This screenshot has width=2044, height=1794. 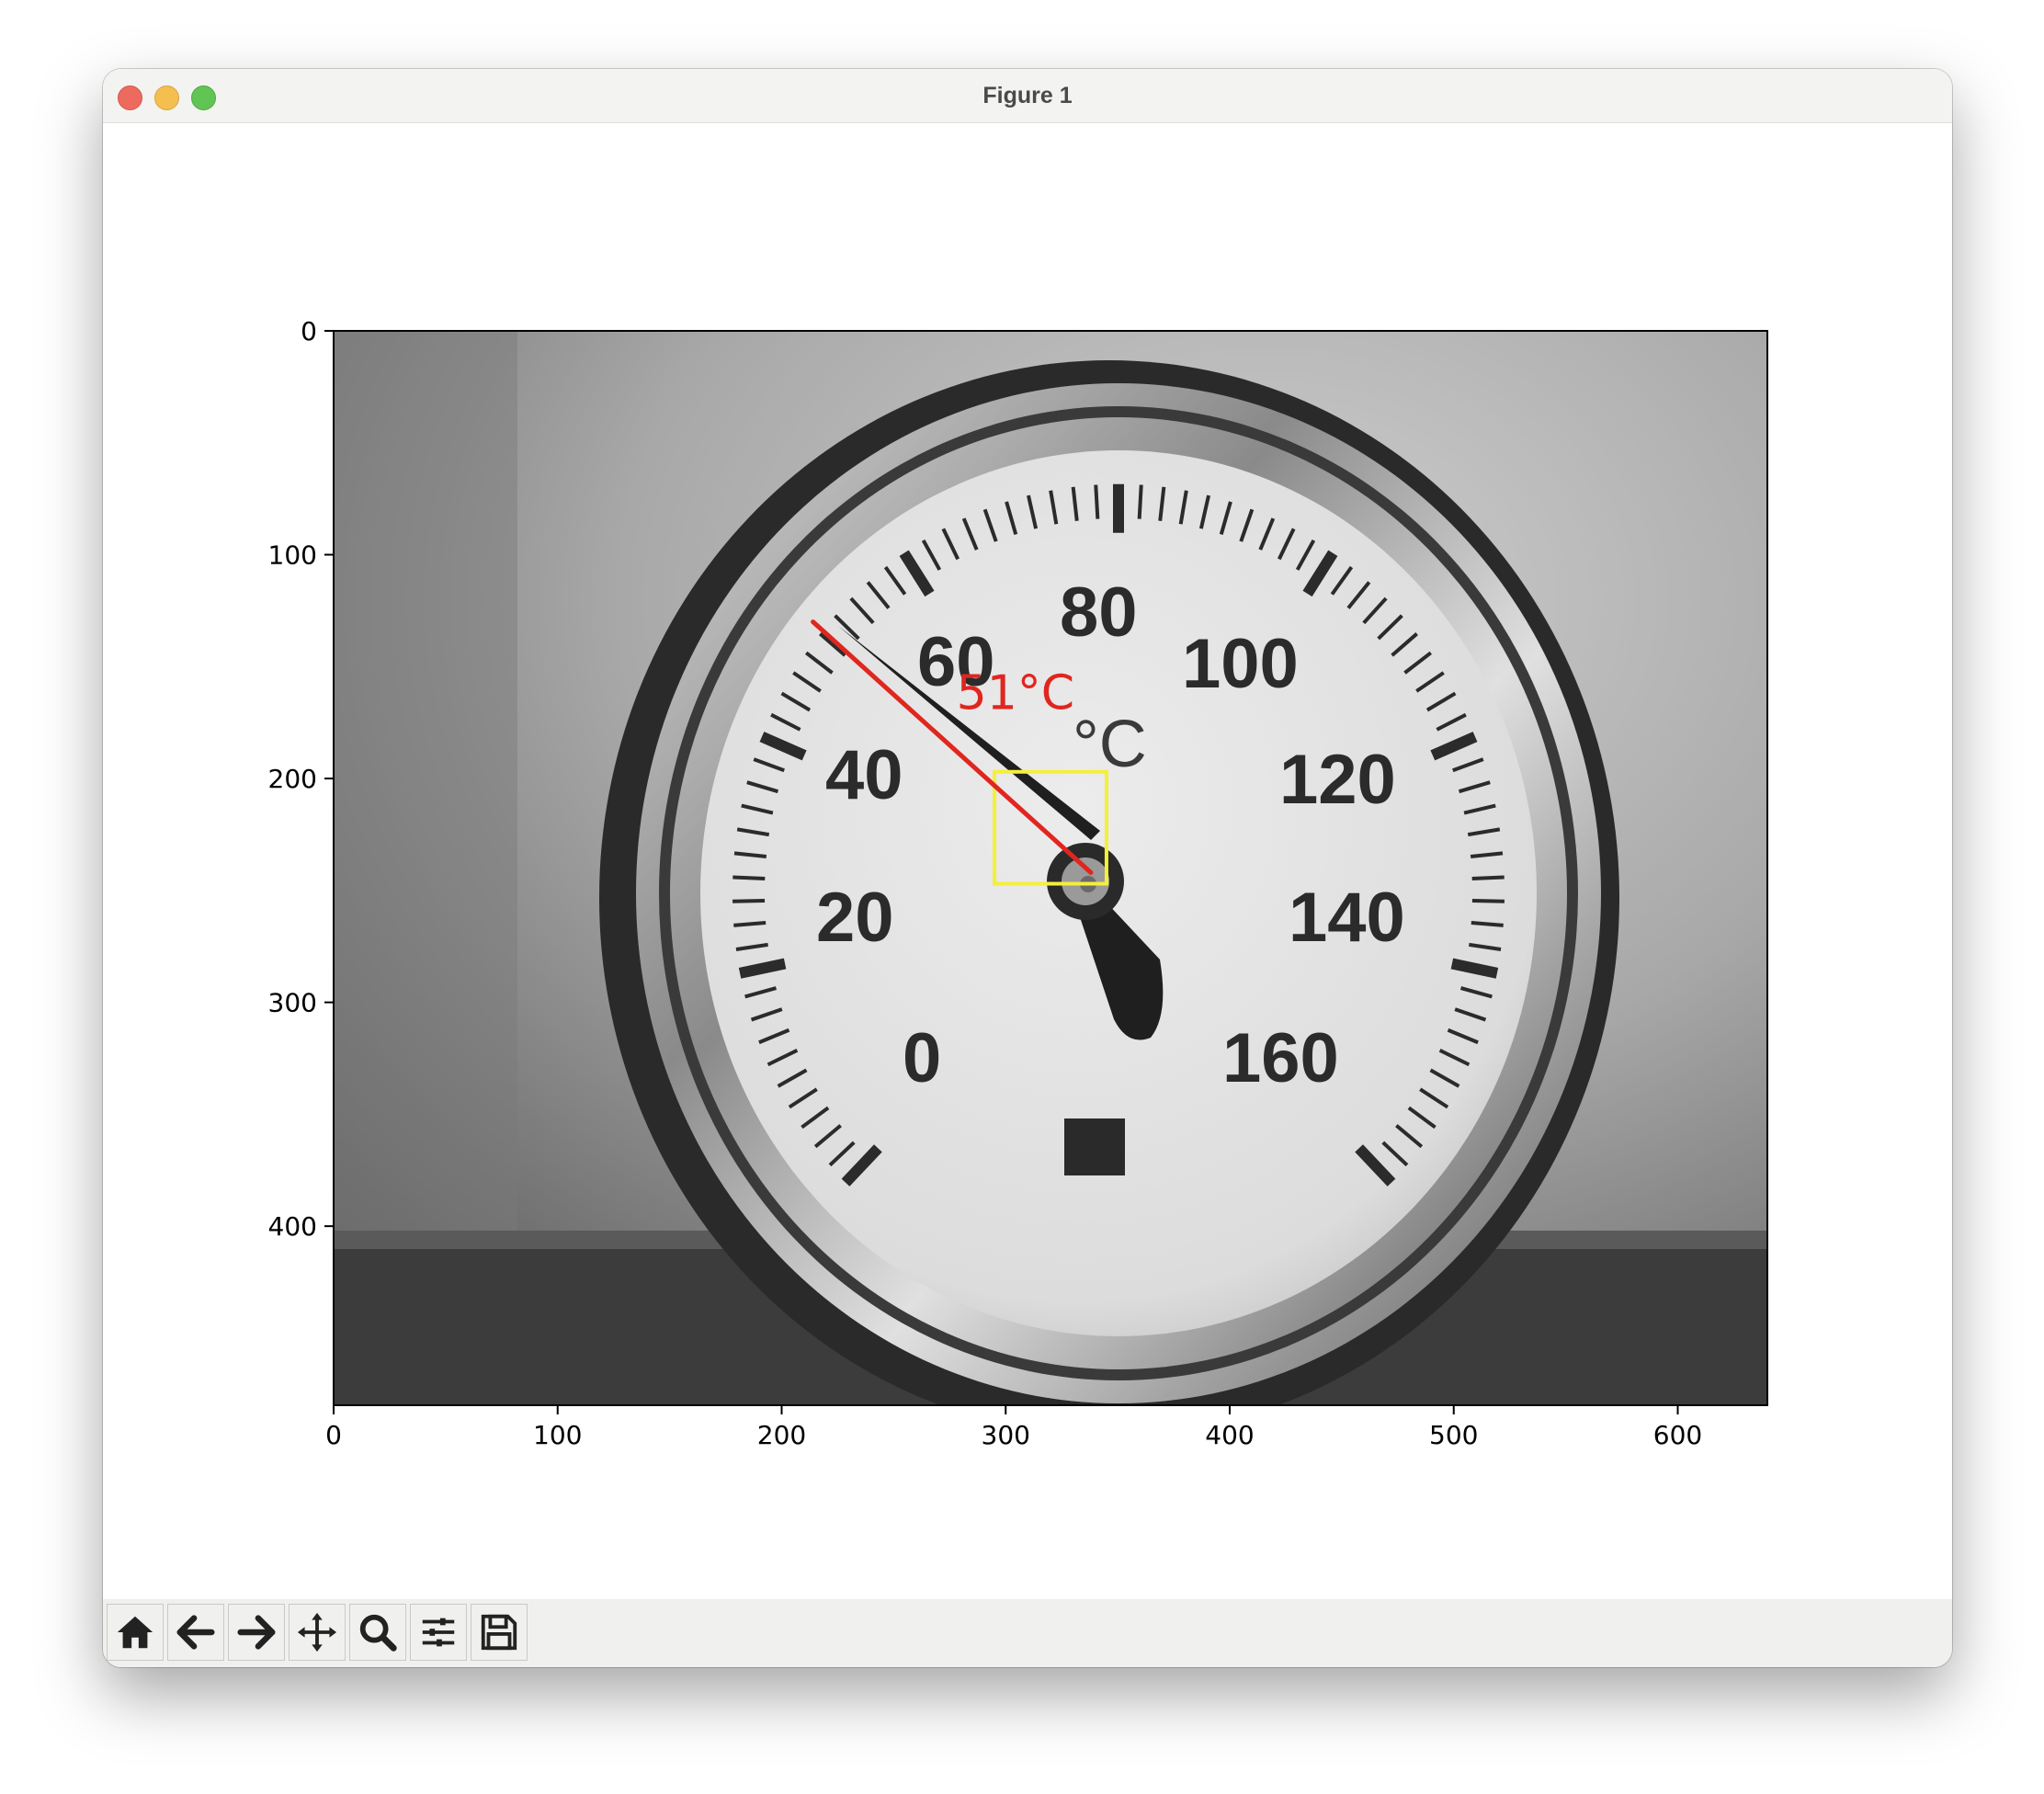 I want to click on y-axis: 0 100 200 300 400, so click(x=301, y=779).